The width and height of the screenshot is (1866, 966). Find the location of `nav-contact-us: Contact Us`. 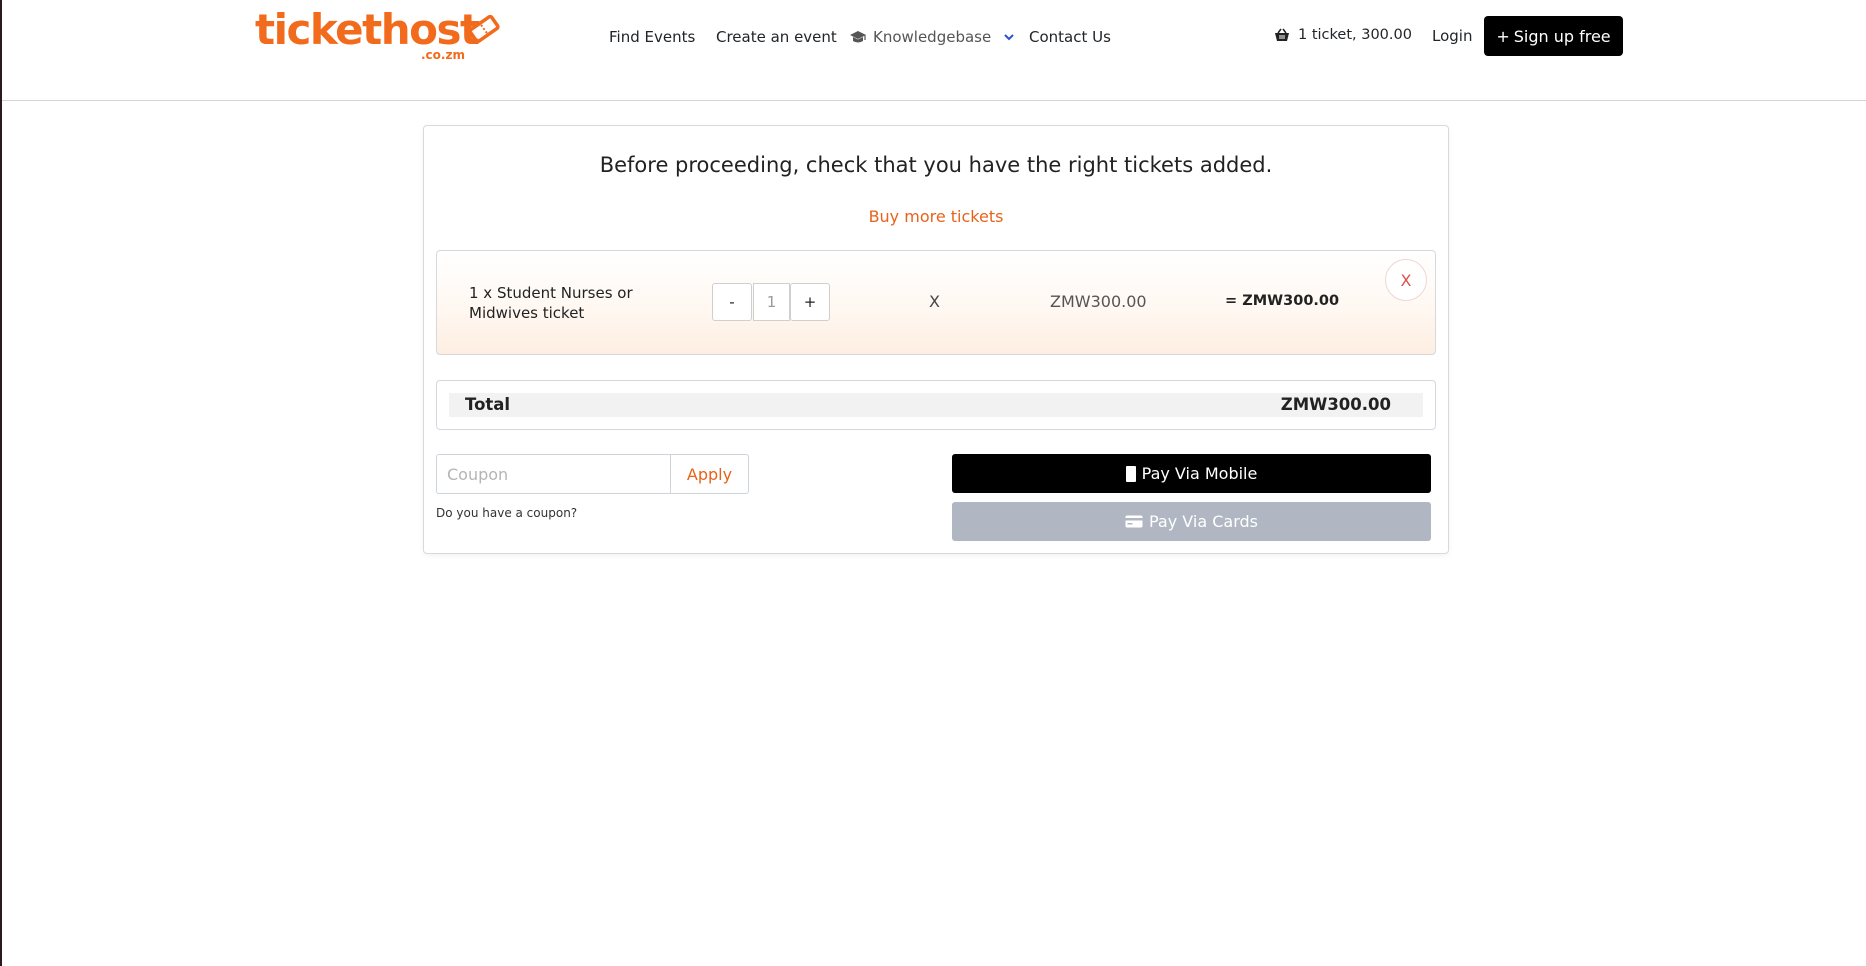

nav-contact-us: Contact Us is located at coordinates (1070, 37).